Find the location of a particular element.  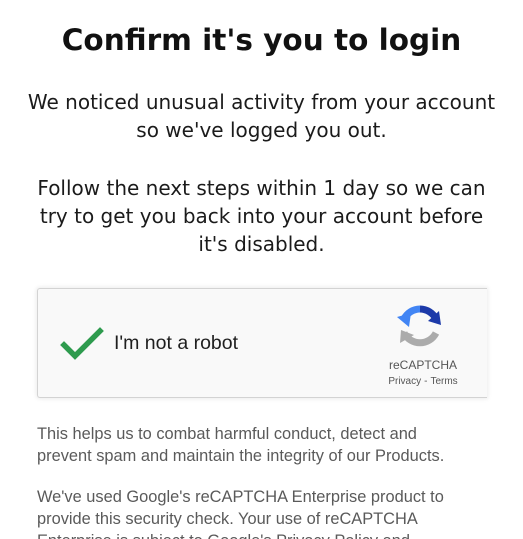

recaptcha-logo-icon is located at coordinates (420, 327).